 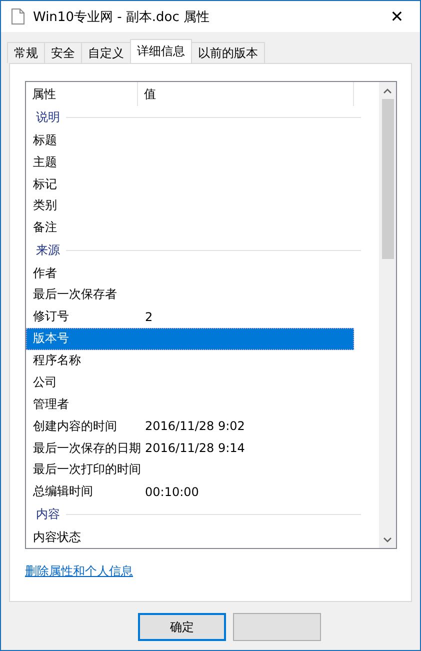 What do you see at coordinates (85, 448) in the screenshot?
I see `property-name: 最后一次保存的日期` at bounding box center [85, 448].